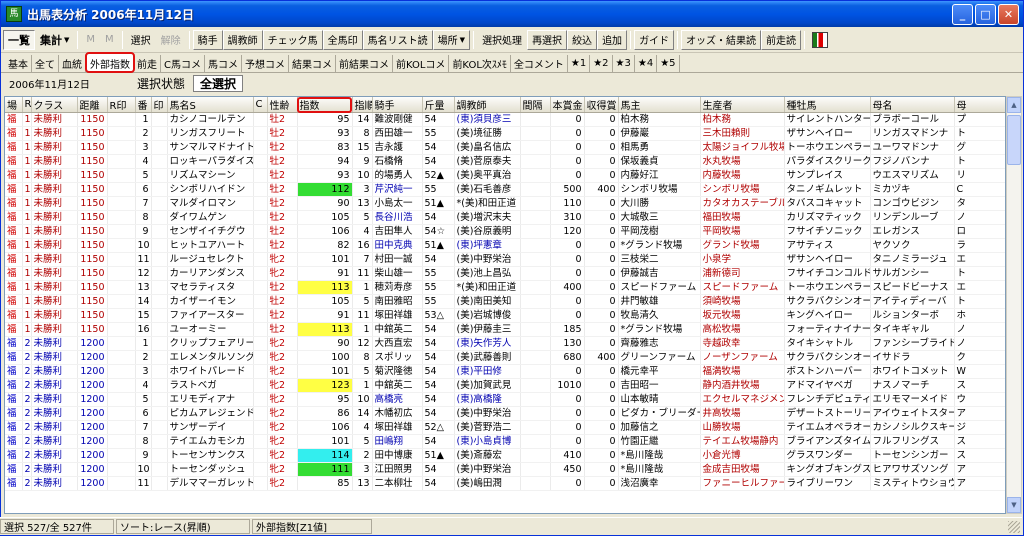  I want to click on column-header-9: 性齢, so click(282, 105).